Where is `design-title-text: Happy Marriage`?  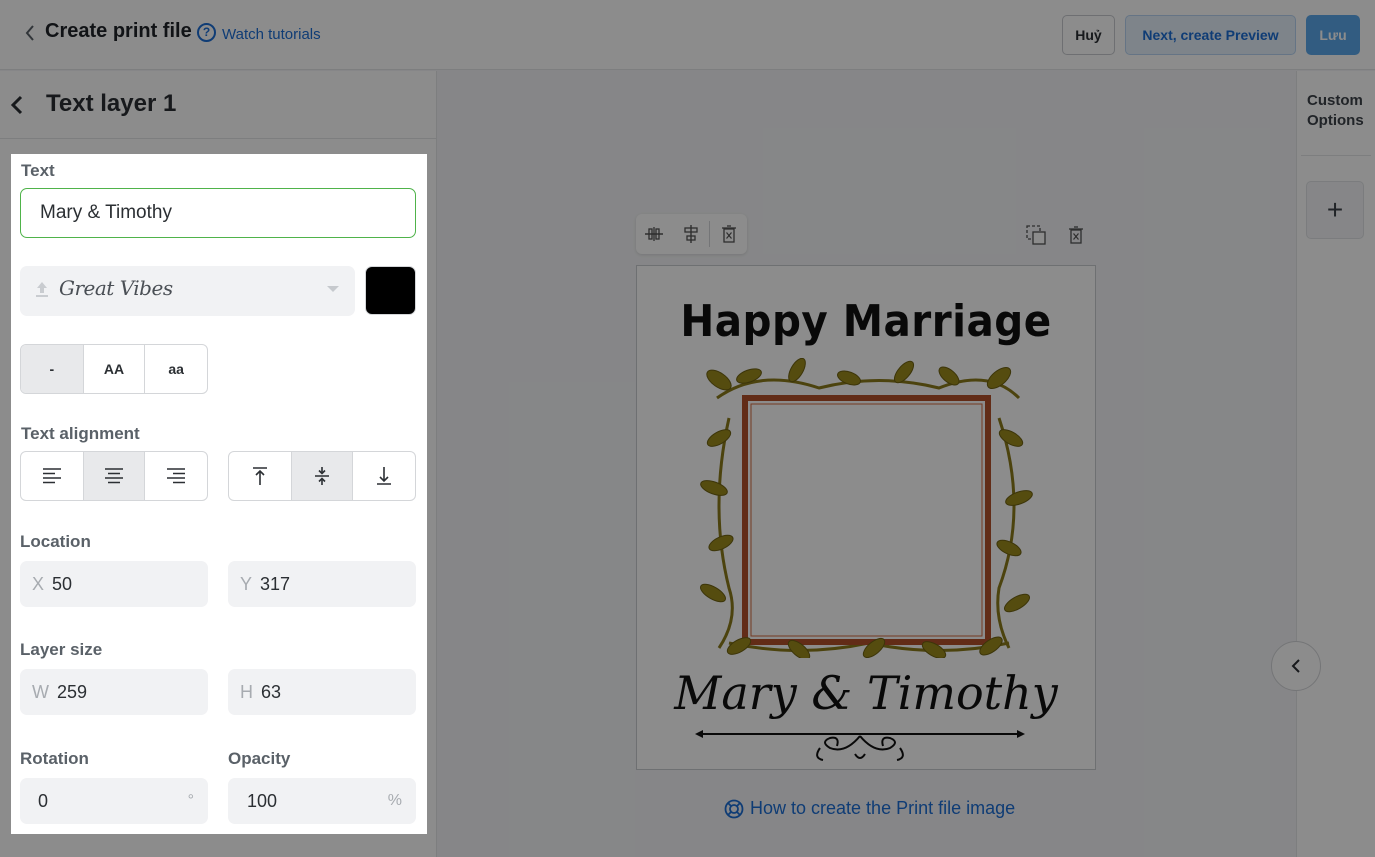 design-title-text: Happy Marriage is located at coordinates (865, 321).